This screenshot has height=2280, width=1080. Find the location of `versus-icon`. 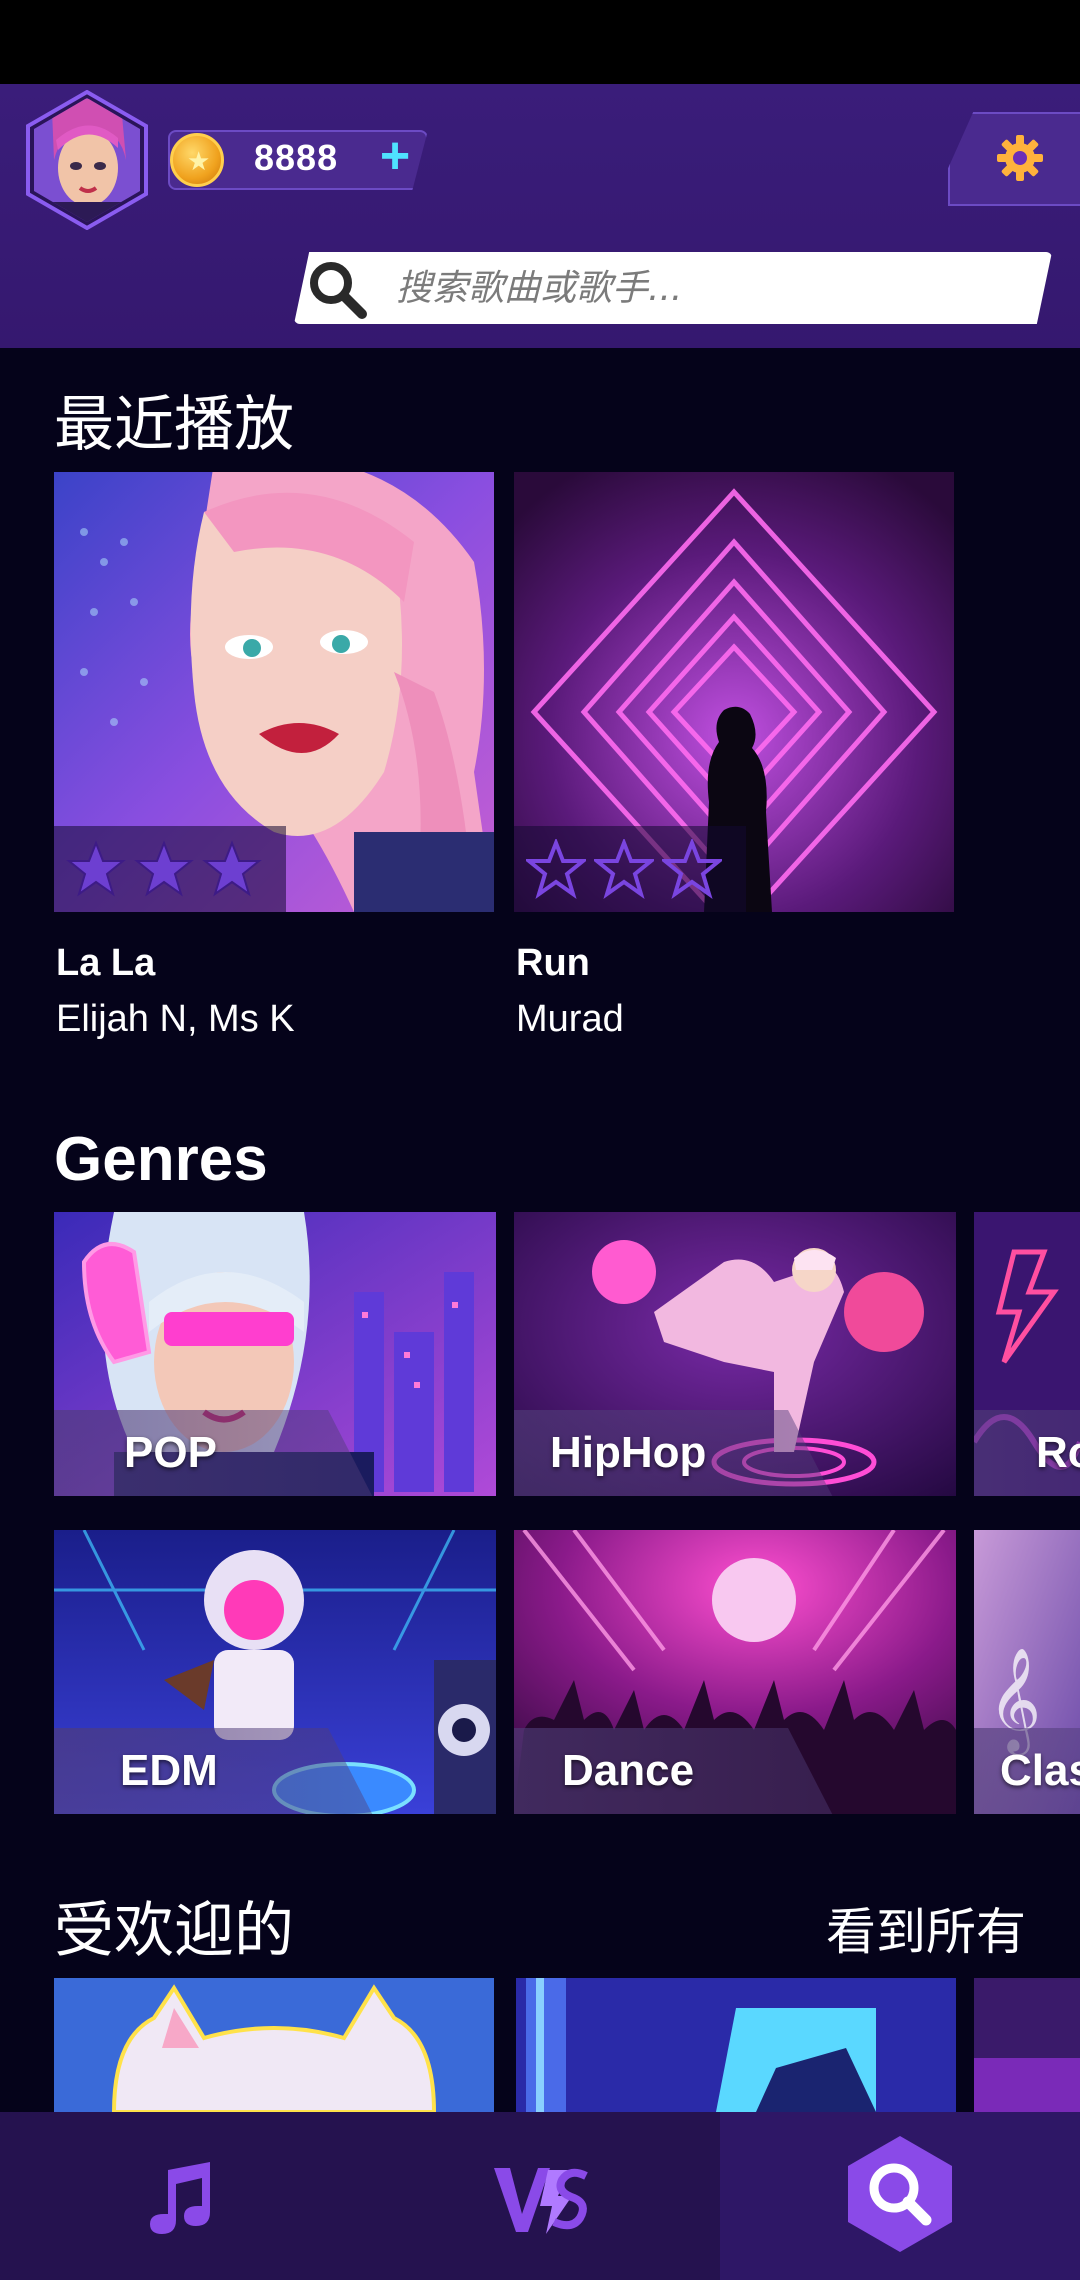

versus-icon is located at coordinates (541, 2201).